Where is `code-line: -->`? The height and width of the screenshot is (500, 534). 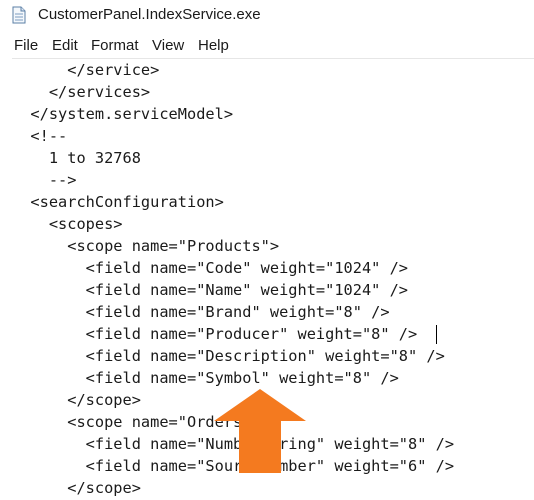
code-line: --> is located at coordinates (44, 180).